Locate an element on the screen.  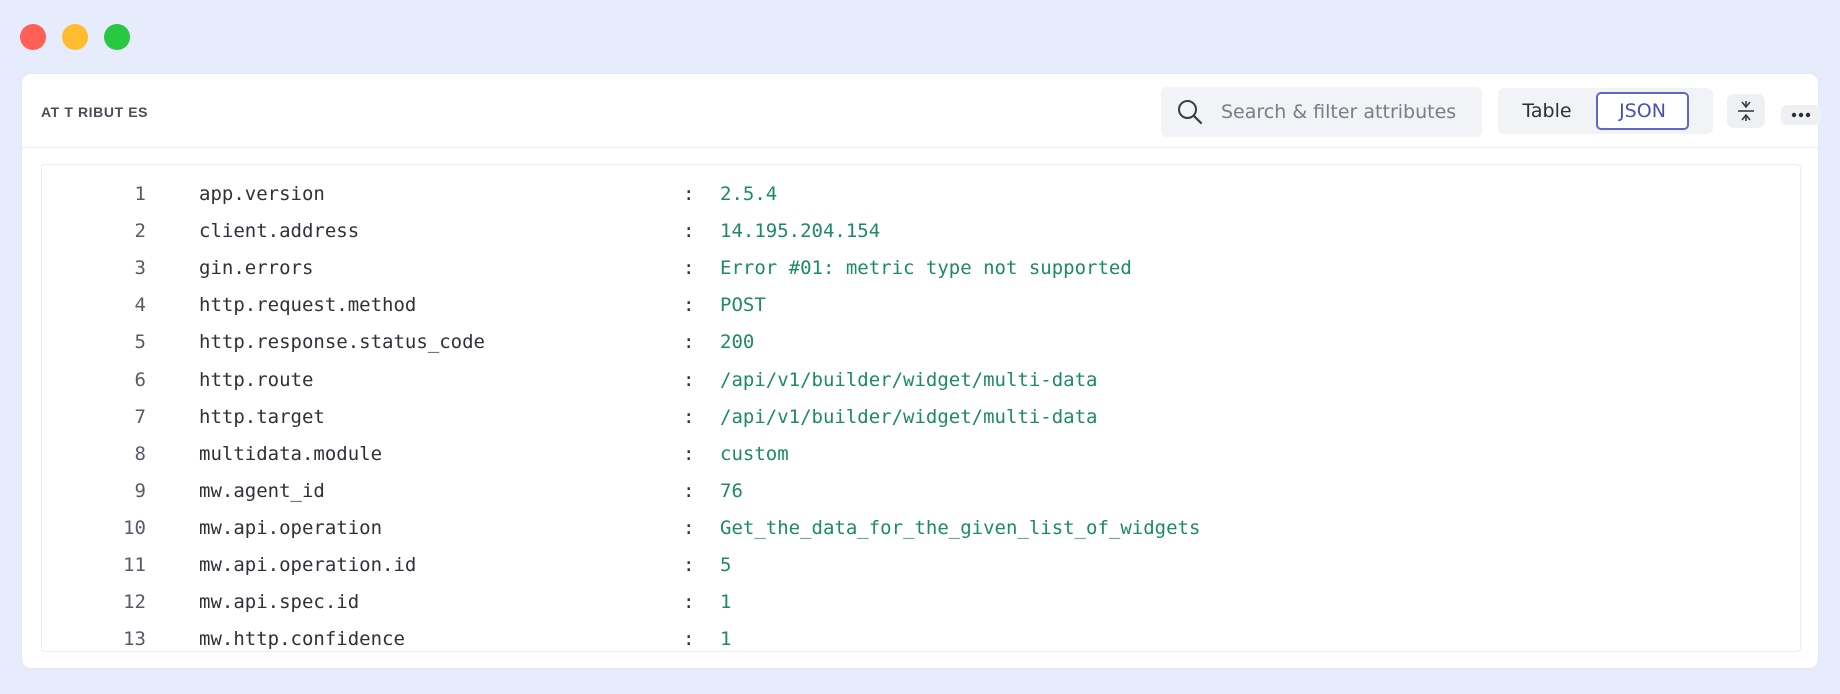
attribute-value: 14.195.204.154 is located at coordinates (800, 231).